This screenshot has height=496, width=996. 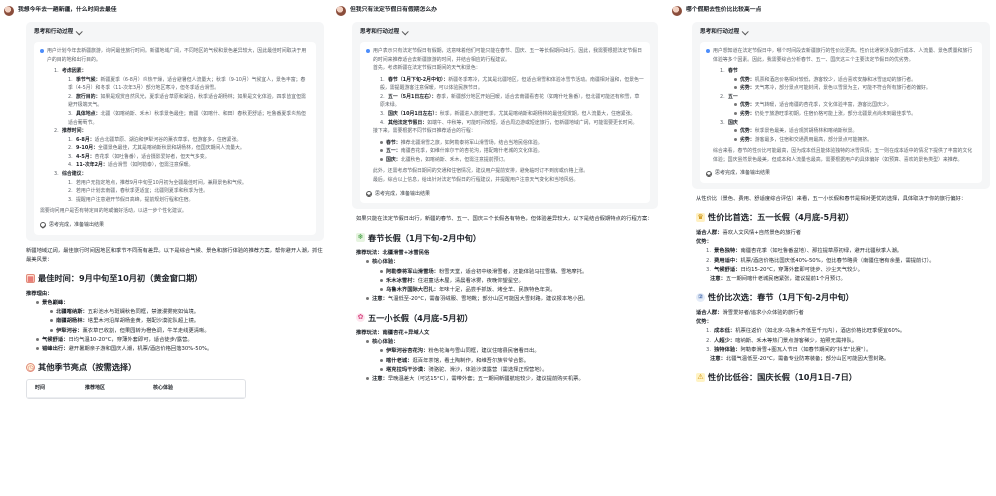 I want to click on item-text: 提醒用户注意避开节假日高峰，提前规划行程和住宿。, so click(x=135, y=199).